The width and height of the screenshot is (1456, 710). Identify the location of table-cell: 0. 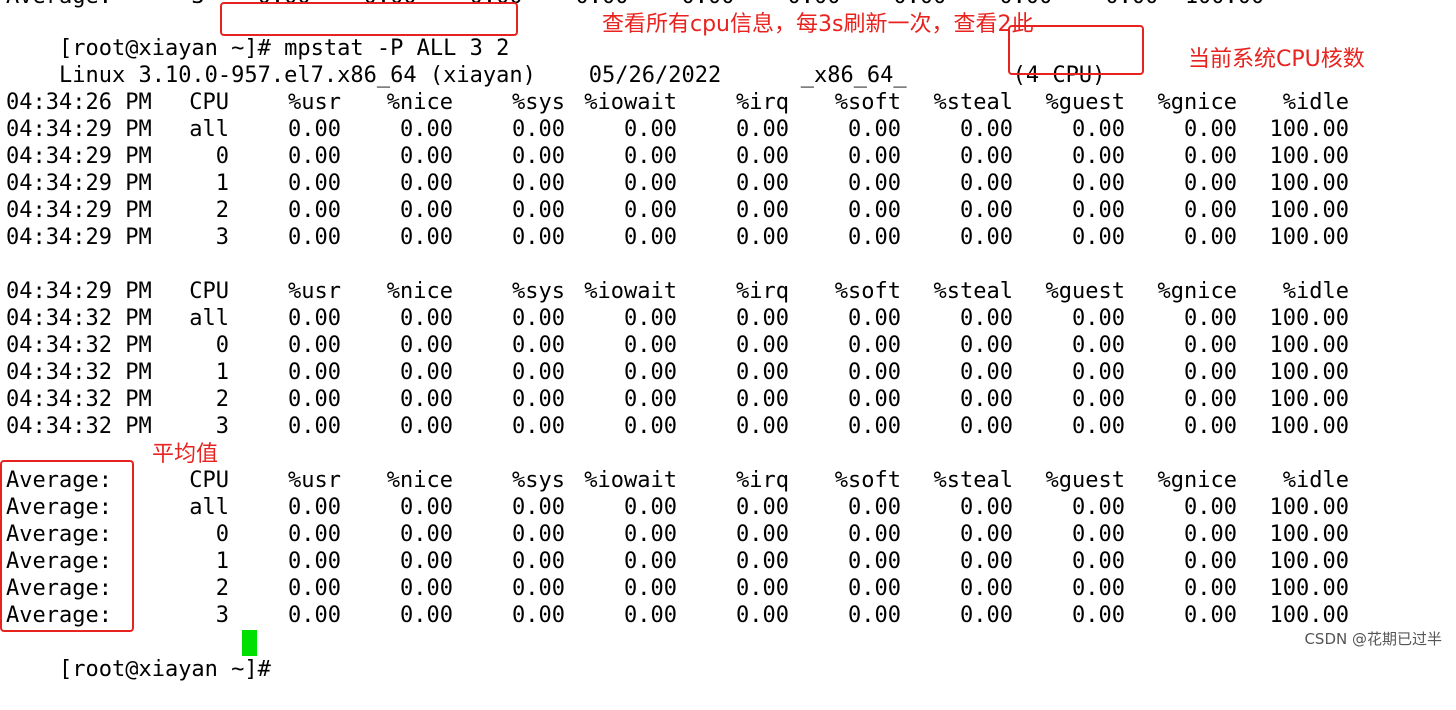
(222, 345).